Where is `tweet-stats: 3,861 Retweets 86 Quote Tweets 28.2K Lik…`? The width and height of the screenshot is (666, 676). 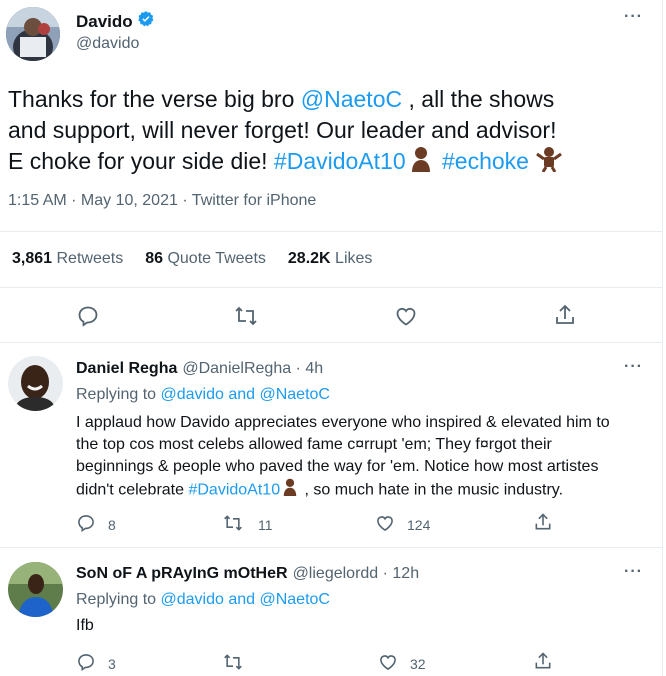 tweet-stats: 3,861 Retweets 86 Quote Tweets 28.2K Lik… is located at coordinates (192, 259).